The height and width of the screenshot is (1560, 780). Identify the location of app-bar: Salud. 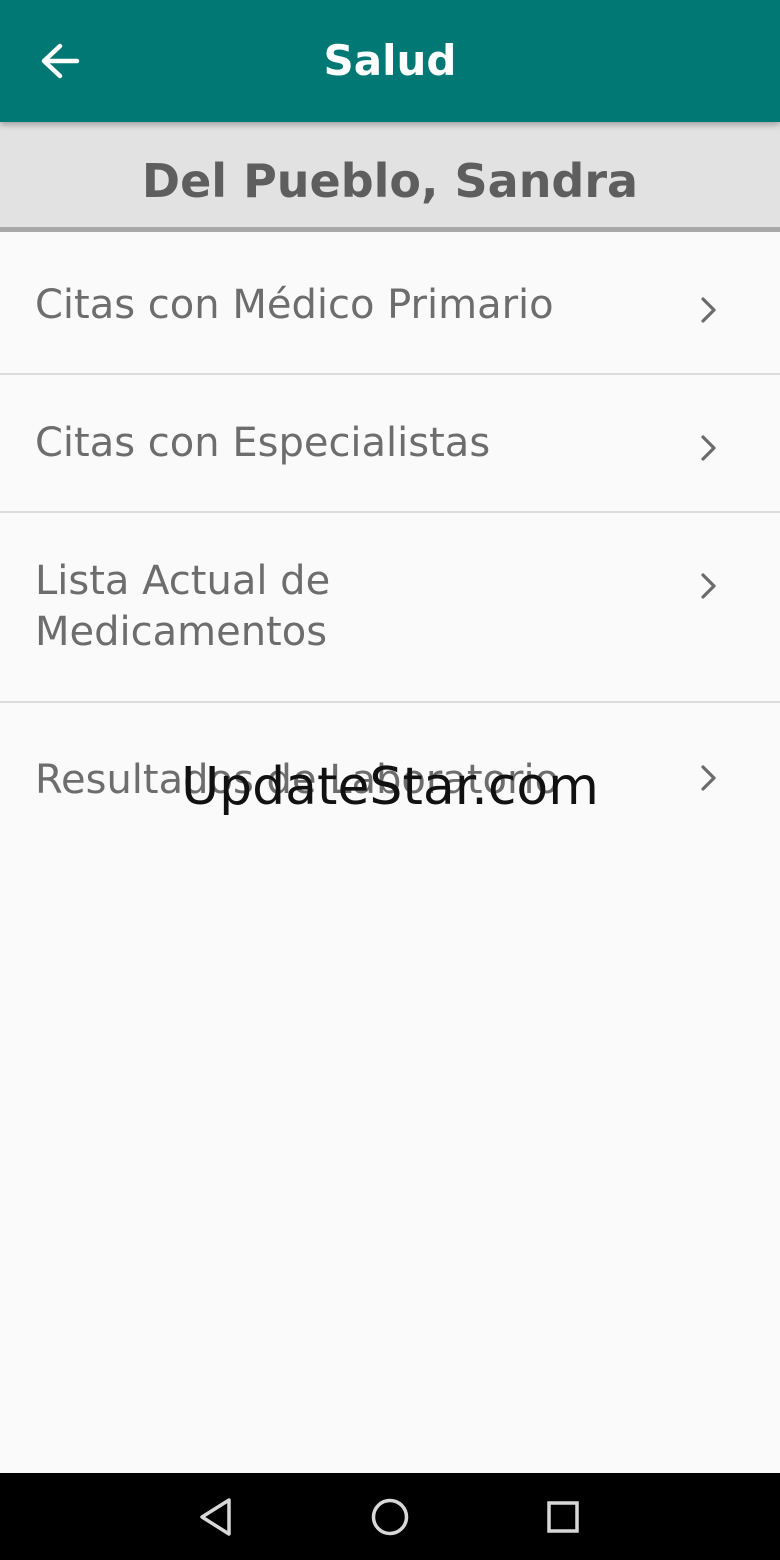
(390, 61).